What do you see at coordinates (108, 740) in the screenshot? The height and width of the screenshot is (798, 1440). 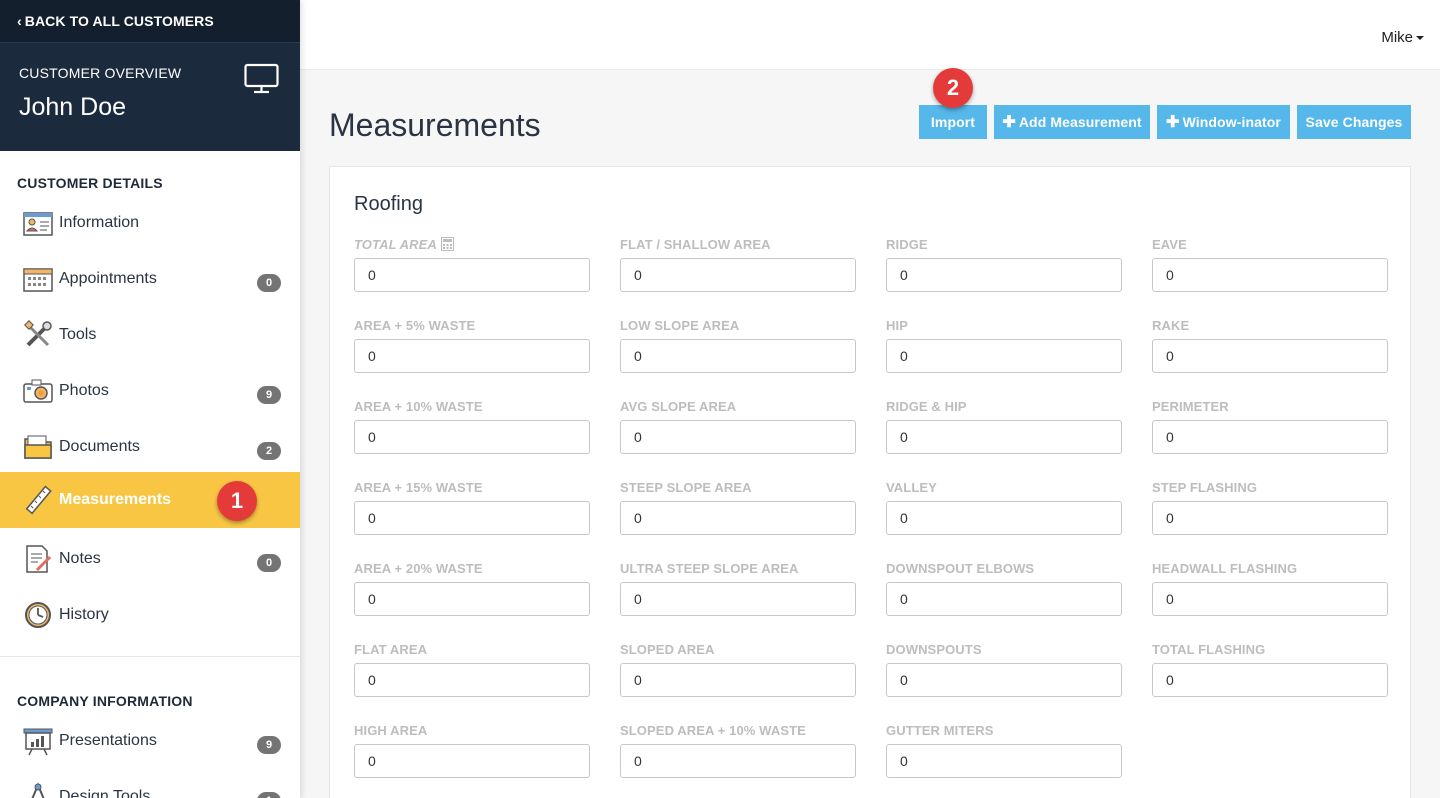 I see `sidebar-item-label: Presentations` at bounding box center [108, 740].